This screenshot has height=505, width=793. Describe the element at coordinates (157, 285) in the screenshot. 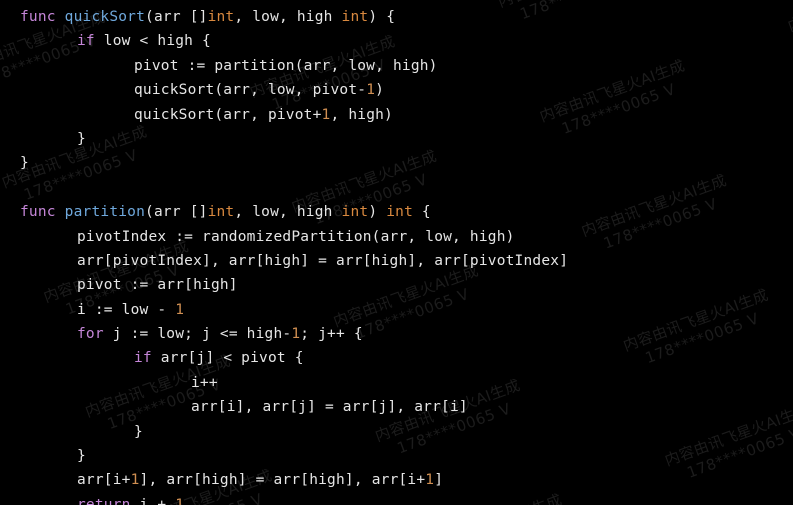

I see `code-token-txt: pivot := arr[high]` at that location.